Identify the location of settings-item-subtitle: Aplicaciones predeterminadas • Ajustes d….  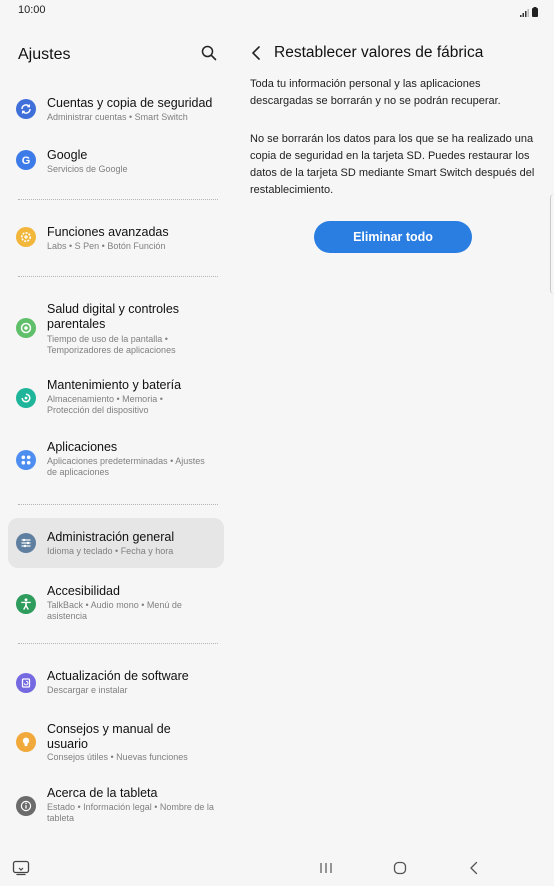
(126, 466).